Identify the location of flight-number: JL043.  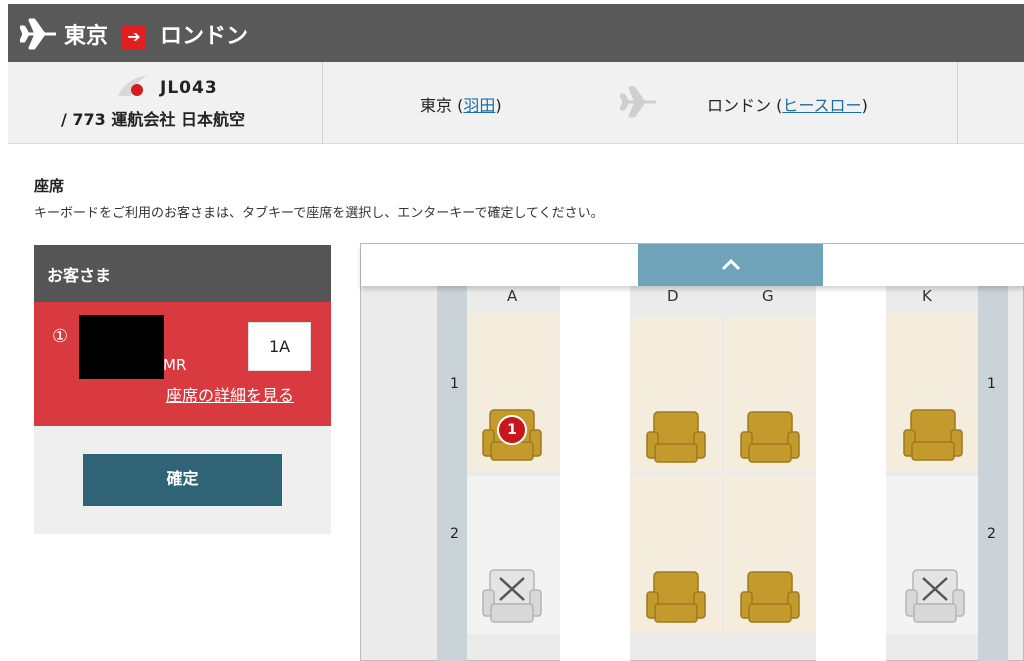
(189, 88).